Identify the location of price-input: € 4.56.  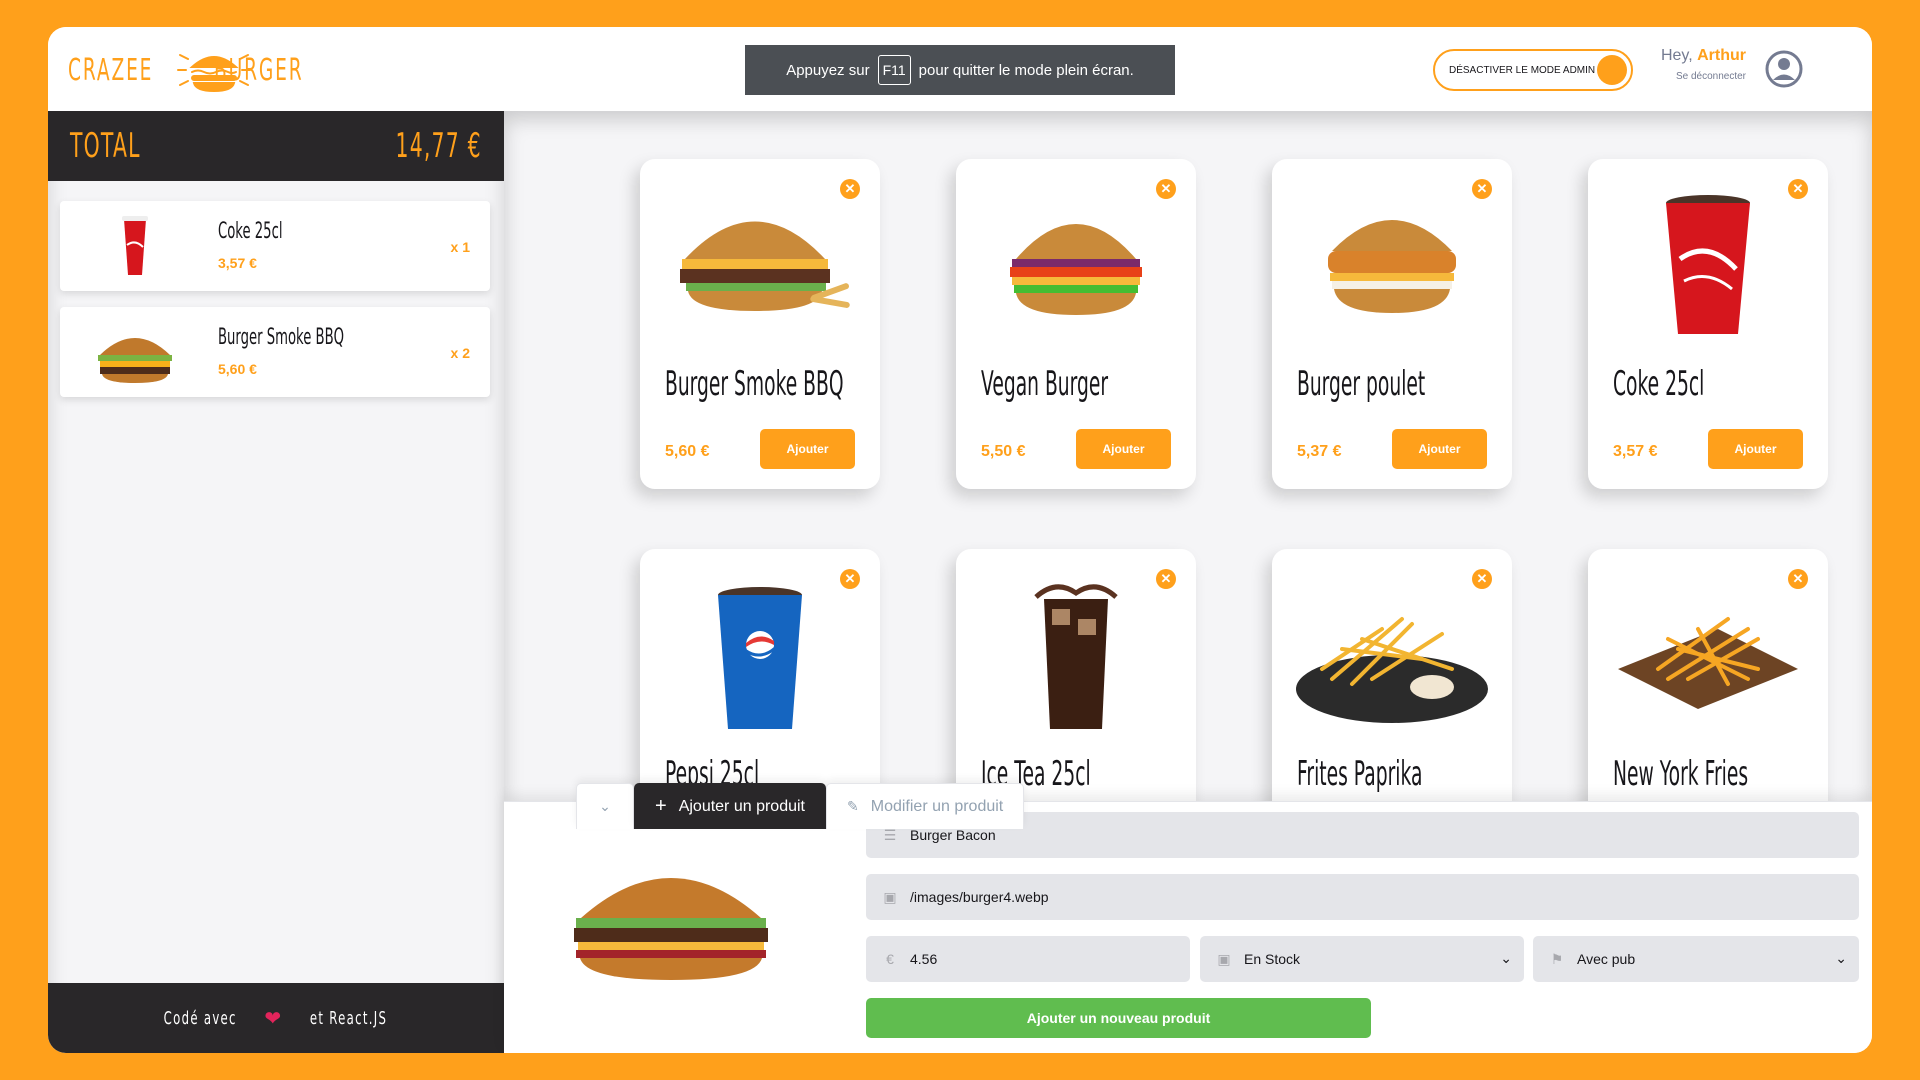
(1028, 959).